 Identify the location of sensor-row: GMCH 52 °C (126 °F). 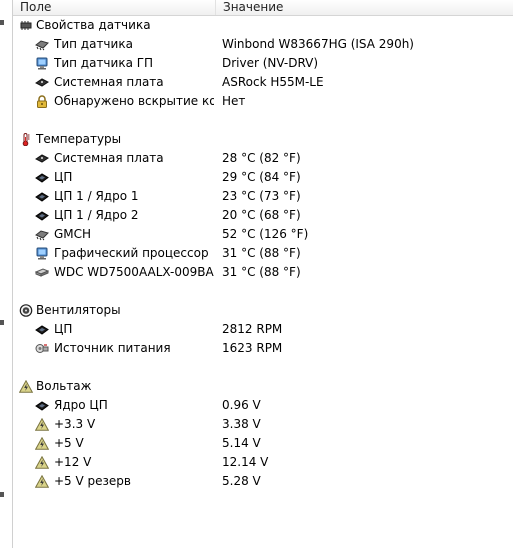
(263, 234).